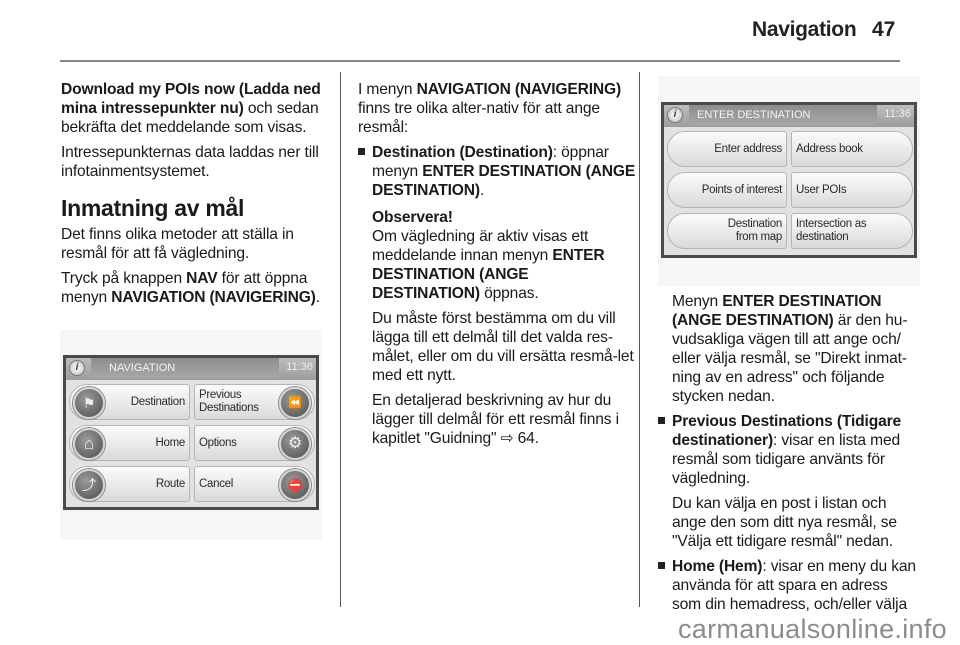  I want to click on button-label: Destination from map, so click(755, 230).